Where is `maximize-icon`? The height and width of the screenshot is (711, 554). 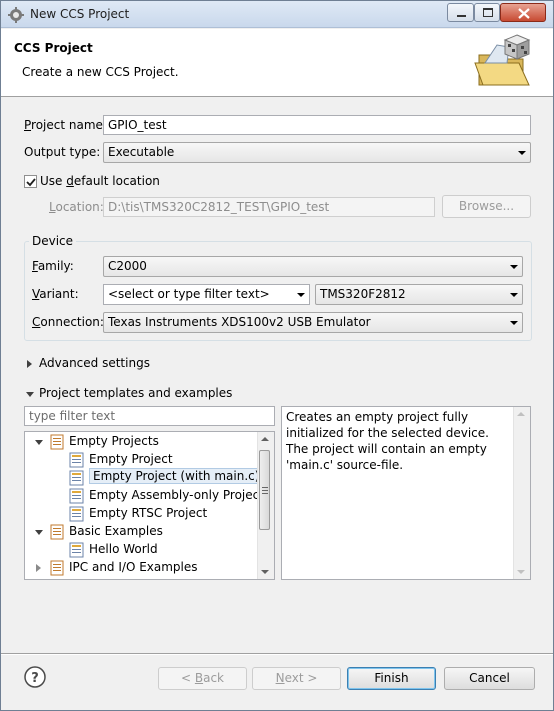
maximize-icon is located at coordinates (488, 12).